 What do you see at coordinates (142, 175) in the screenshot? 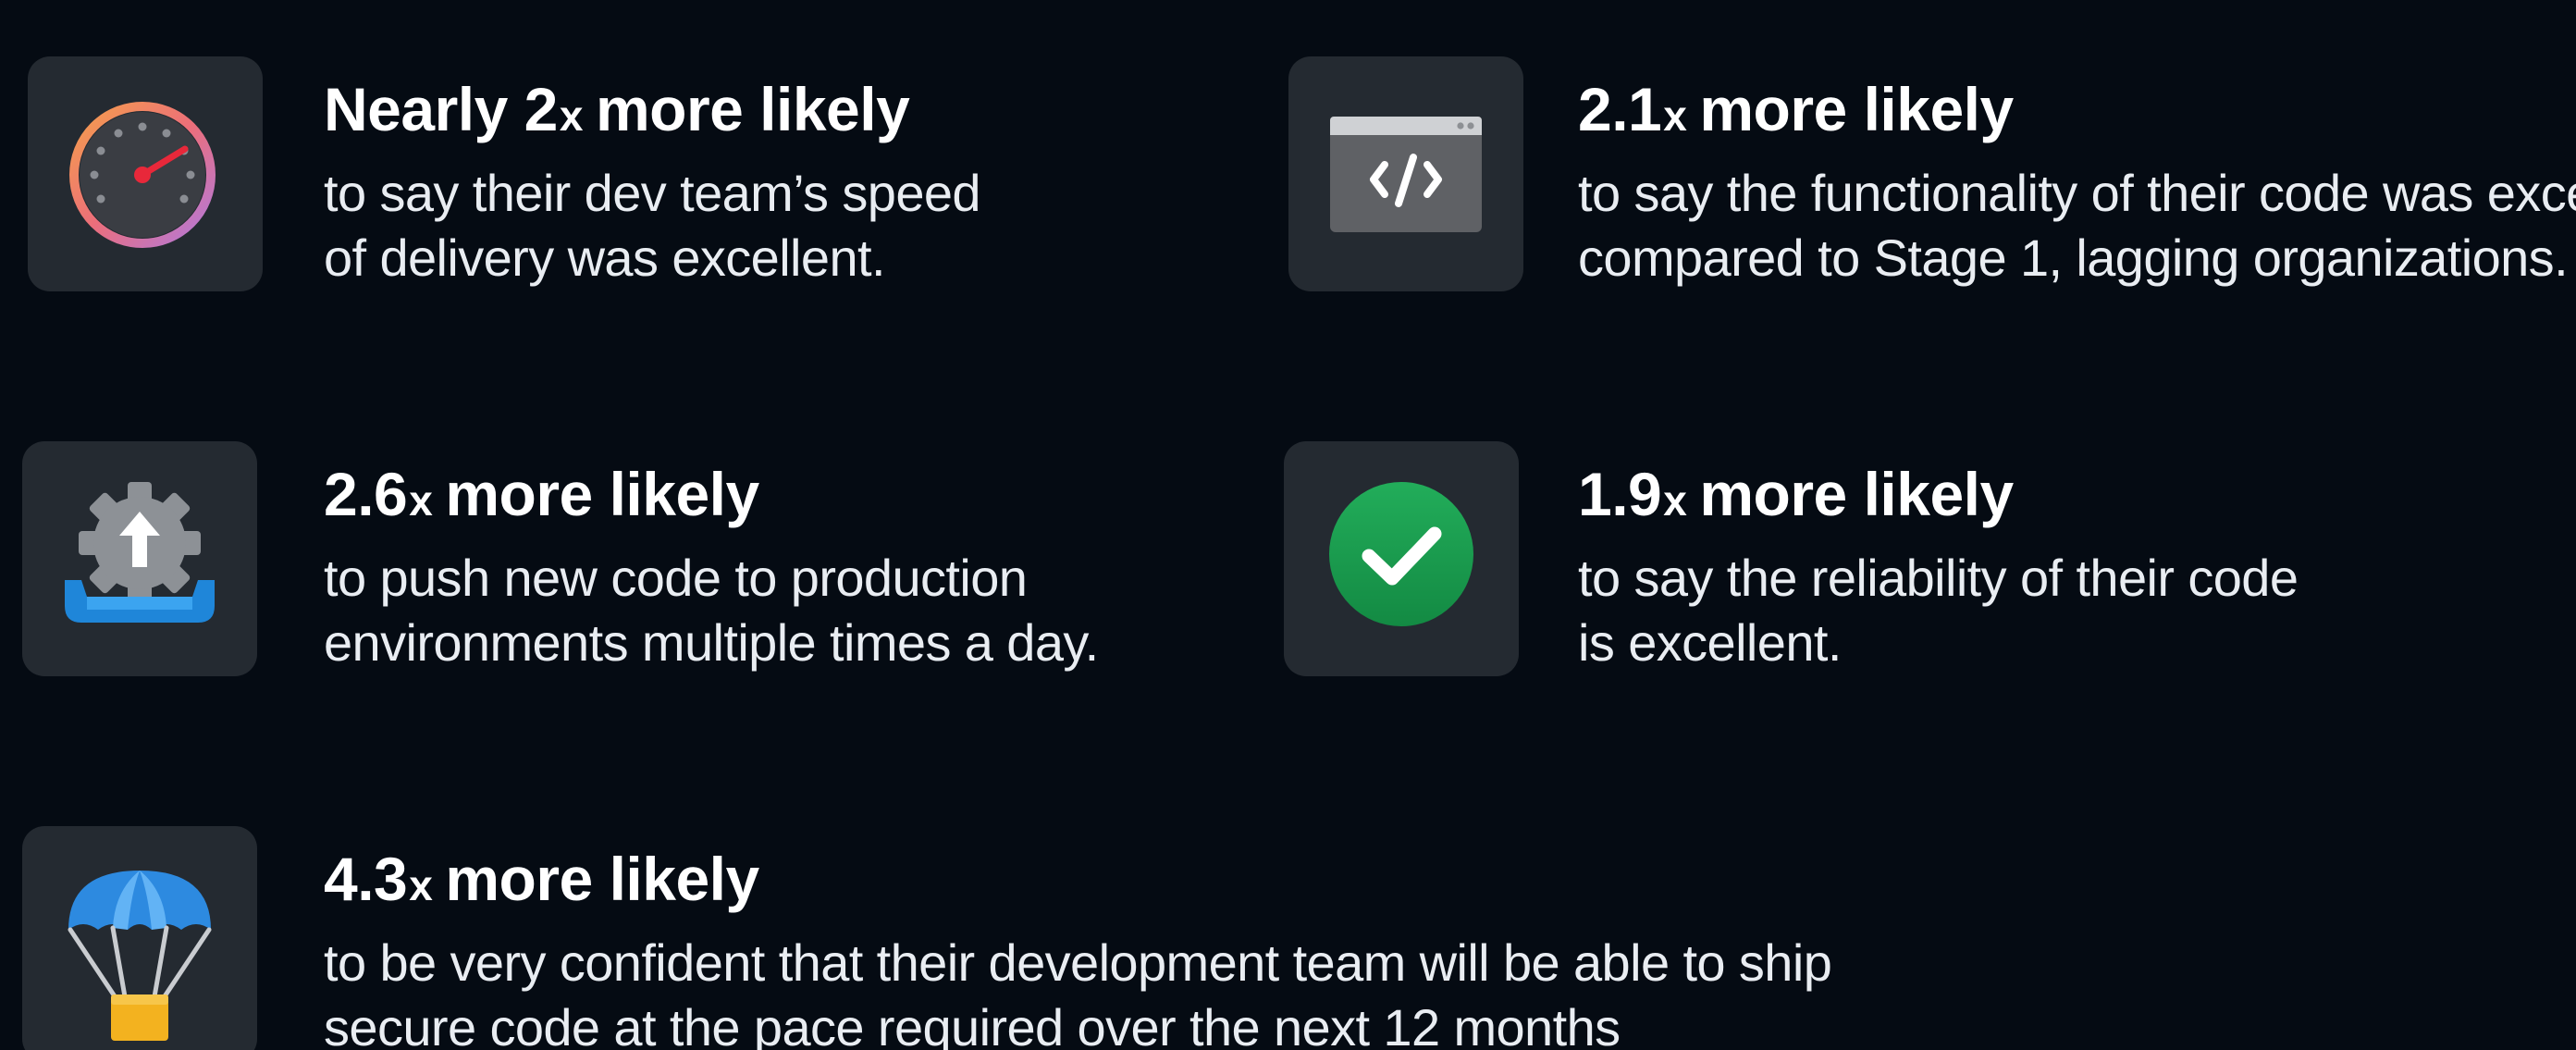
I see `speedometer-icon` at bounding box center [142, 175].